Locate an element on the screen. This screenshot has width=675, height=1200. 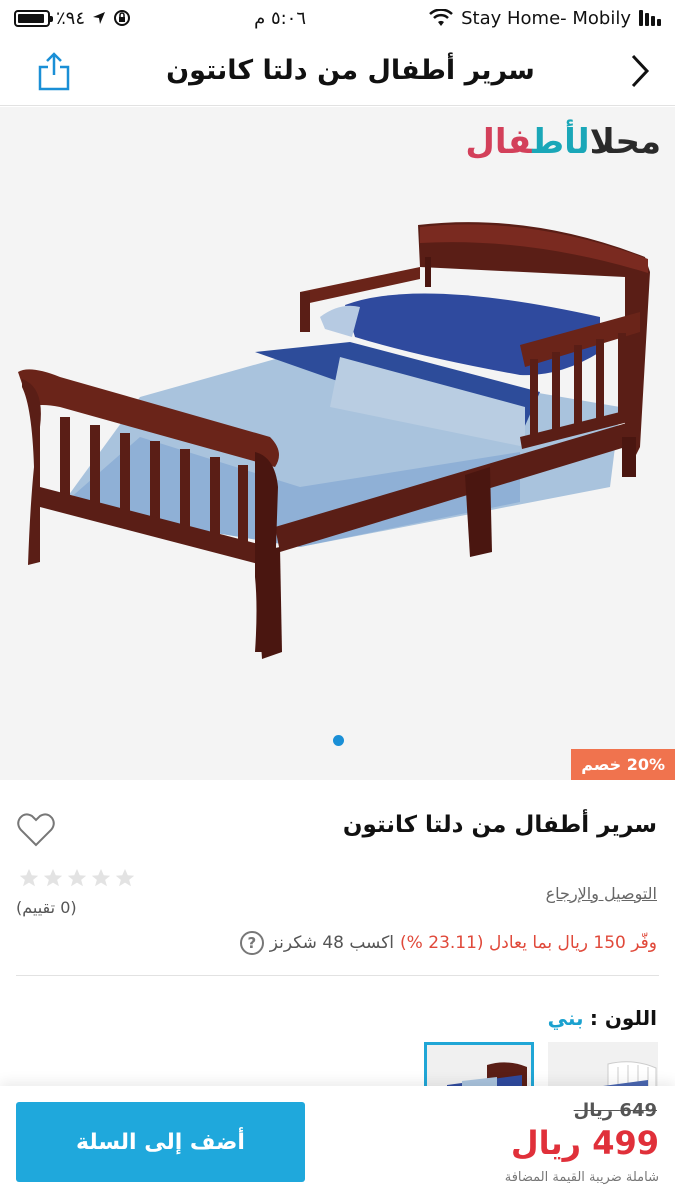
chevron-right-icon is located at coordinates (640, 71).